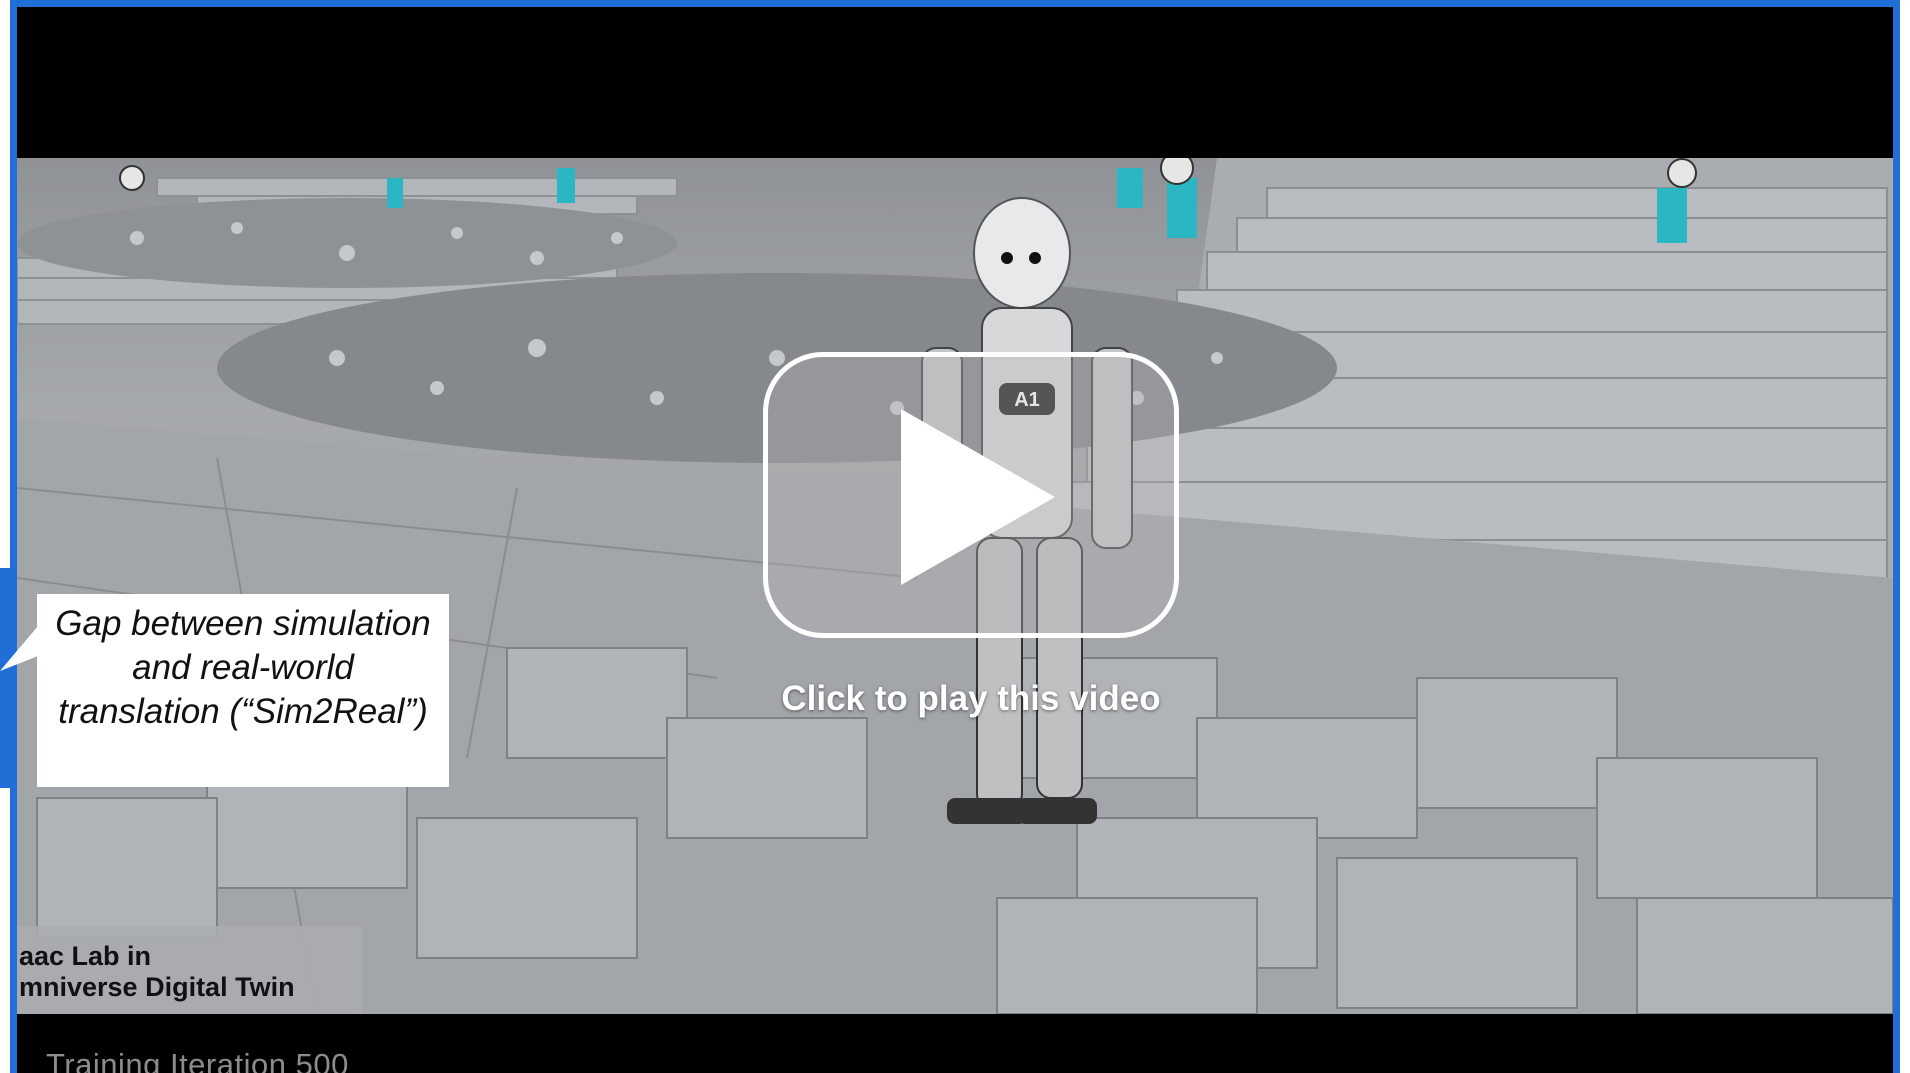 The width and height of the screenshot is (1910, 1073). I want to click on video-letterbox-top, so click(955, 82).